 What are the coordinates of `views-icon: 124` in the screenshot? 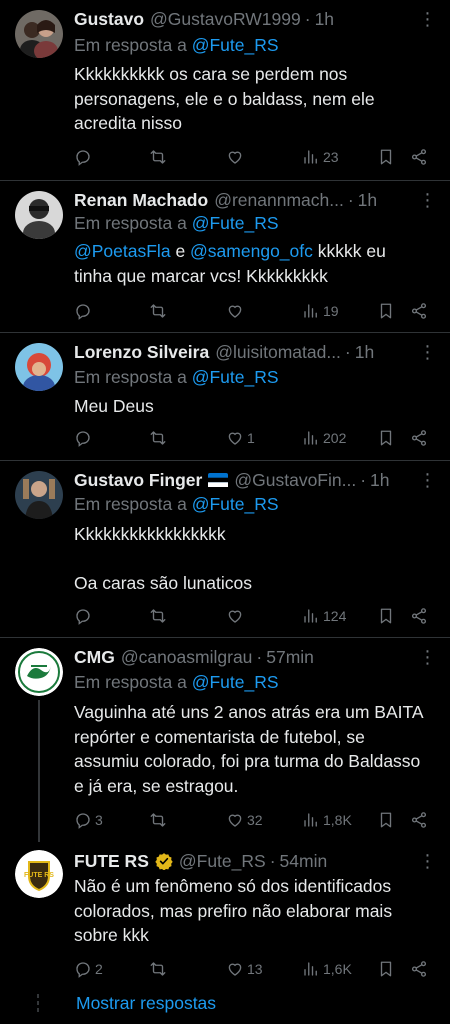 It's located at (324, 616).